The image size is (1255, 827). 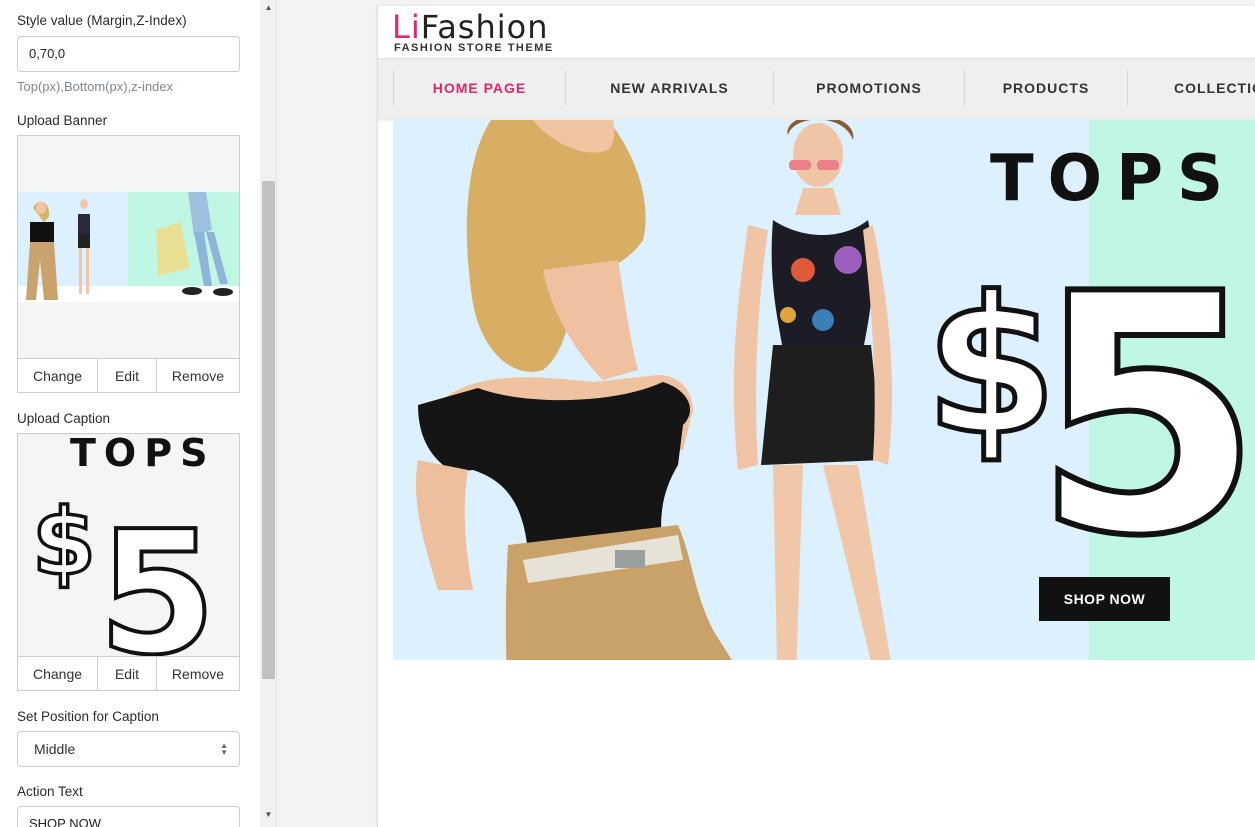 What do you see at coordinates (102, 20) in the screenshot?
I see `style-value-label: Style value (Margin,Z-Index)` at bounding box center [102, 20].